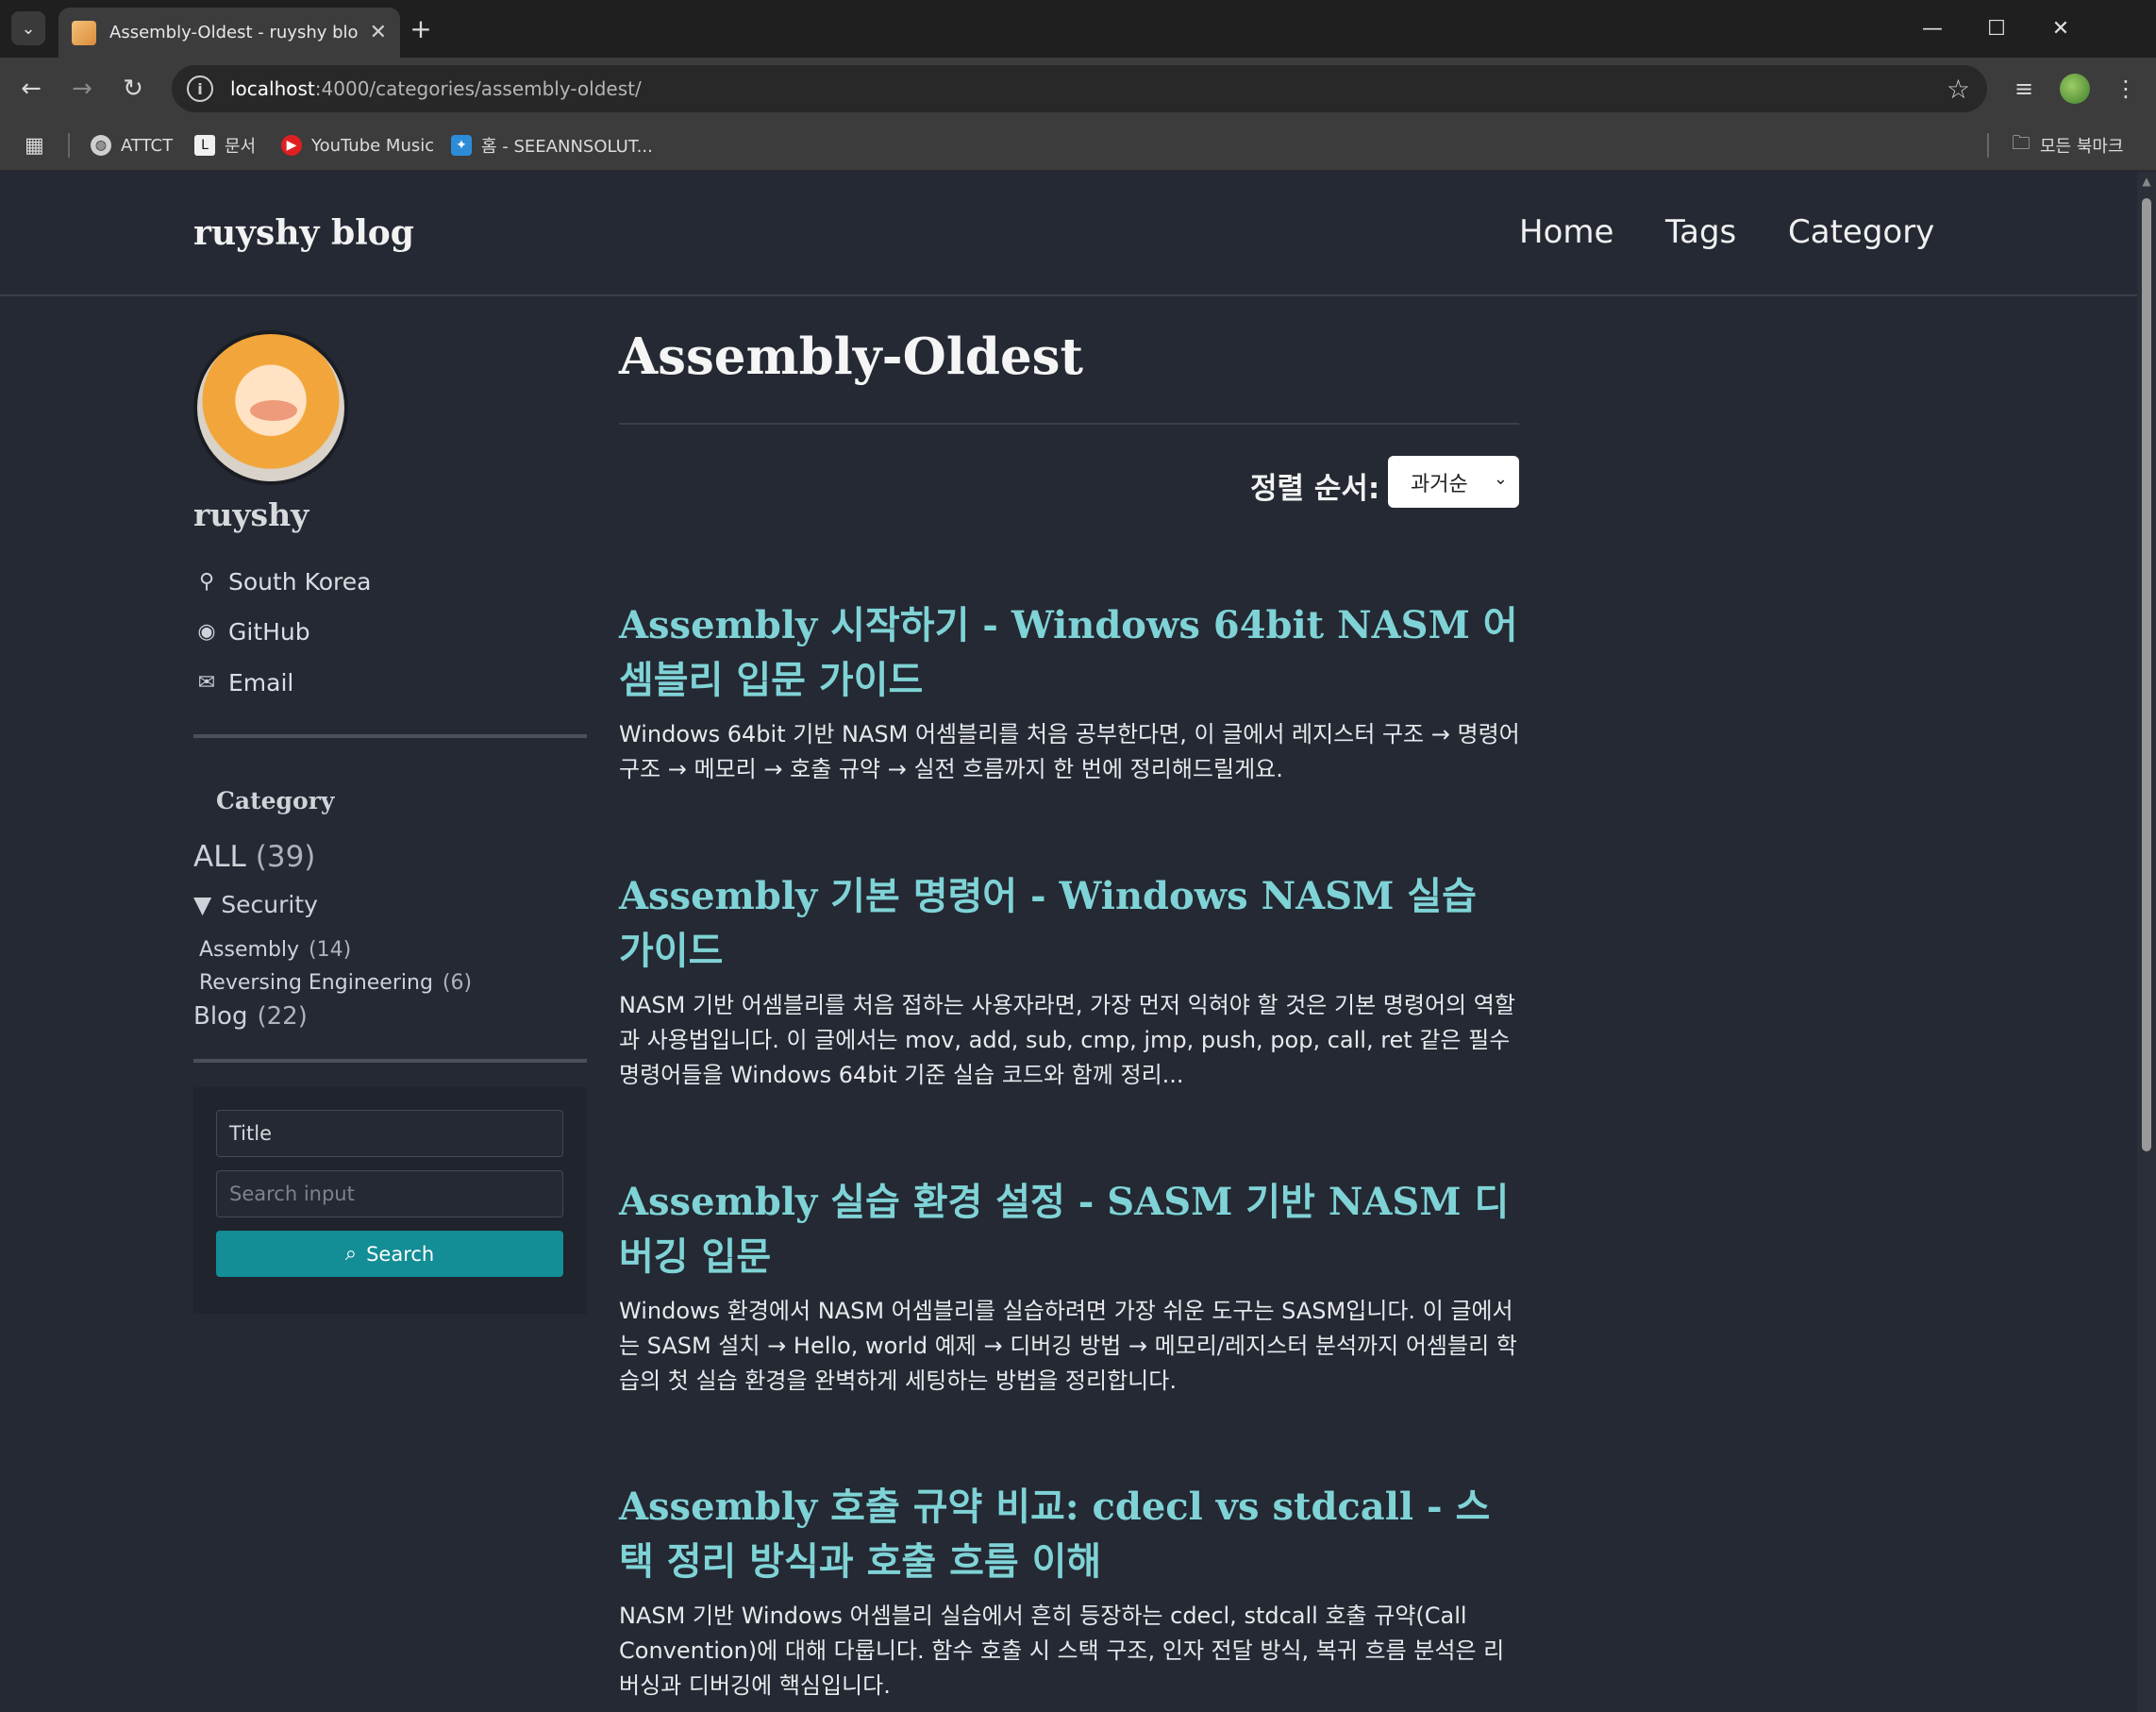  I want to click on minimize-window-button: —, so click(1932, 29).